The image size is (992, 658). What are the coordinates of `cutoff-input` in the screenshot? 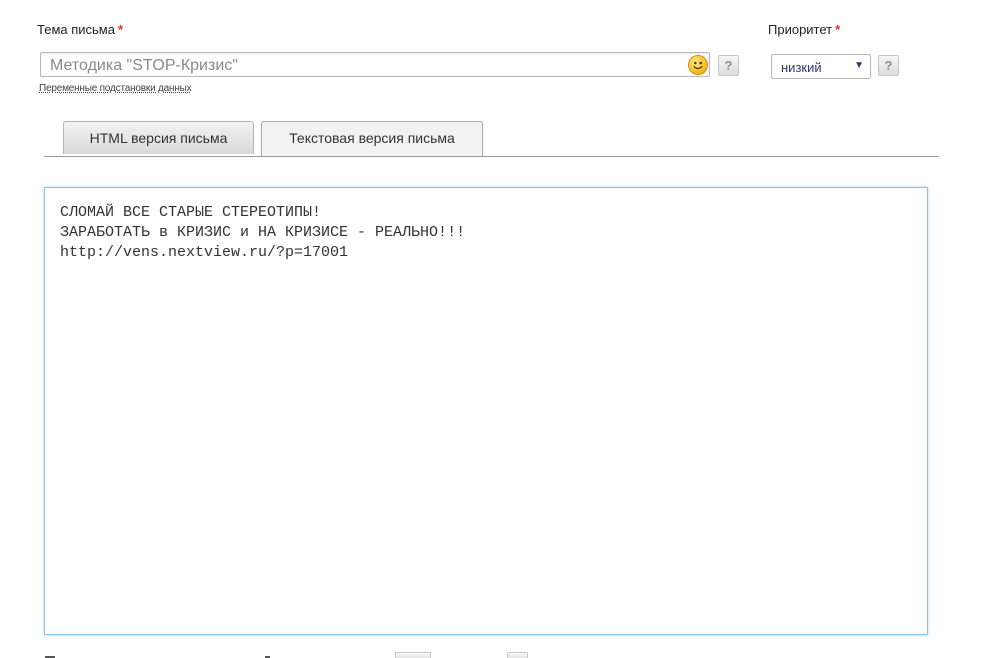 It's located at (413, 655).